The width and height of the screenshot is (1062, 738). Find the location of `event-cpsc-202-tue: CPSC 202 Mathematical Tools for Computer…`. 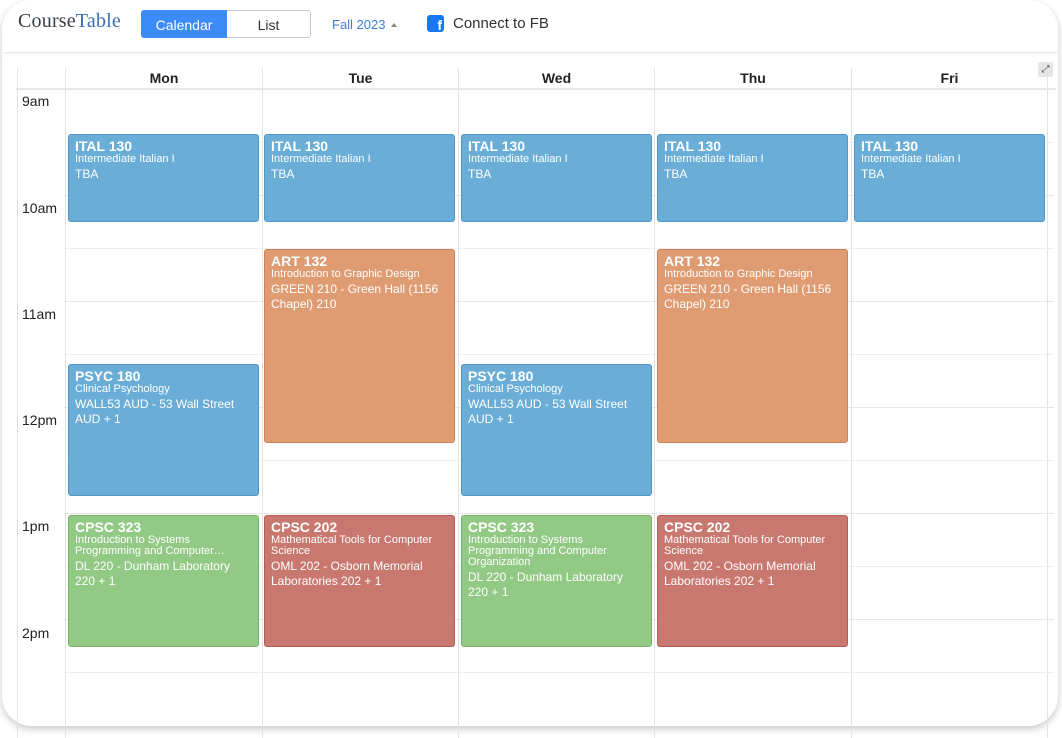

event-cpsc-202-tue: CPSC 202 Mathematical Tools for Computer… is located at coordinates (359, 581).